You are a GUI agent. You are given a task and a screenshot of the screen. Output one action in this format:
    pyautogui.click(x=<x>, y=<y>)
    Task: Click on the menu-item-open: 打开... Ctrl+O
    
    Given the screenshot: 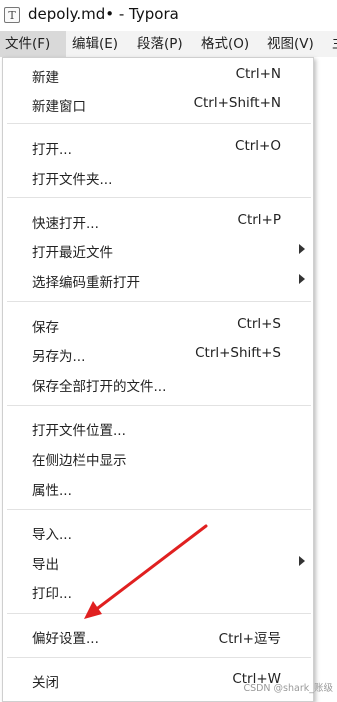 What is the action you would take?
    pyautogui.click(x=158, y=147)
    